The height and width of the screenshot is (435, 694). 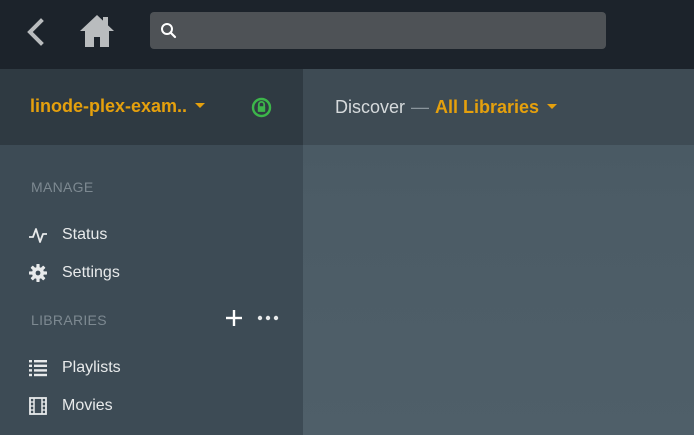 What do you see at coordinates (148, 368) in the screenshot?
I see `sidebar-item-playlists: Playlists` at bounding box center [148, 368].